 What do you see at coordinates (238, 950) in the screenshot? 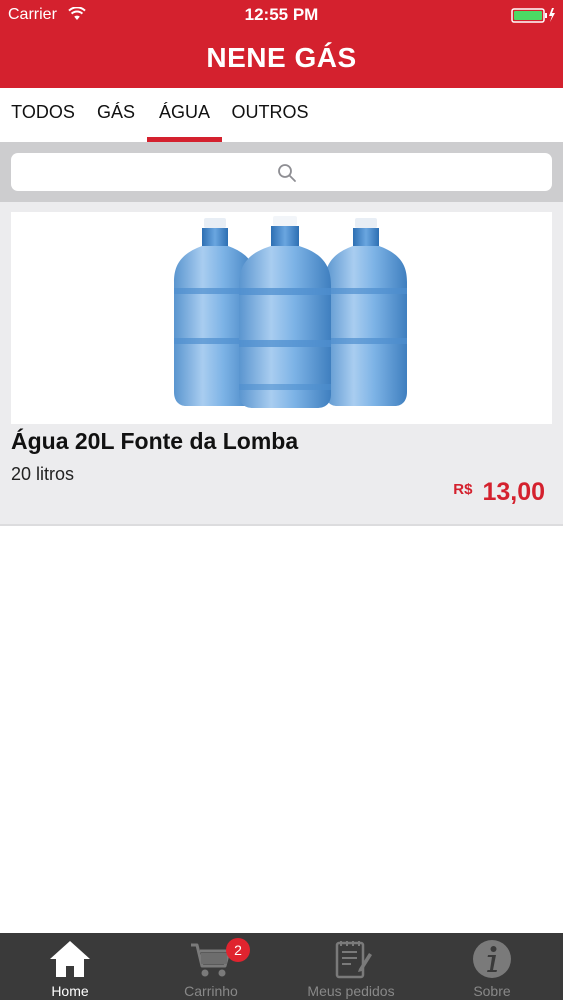
I see `cart-count-badge: 2` at bounding box center [238, 950].